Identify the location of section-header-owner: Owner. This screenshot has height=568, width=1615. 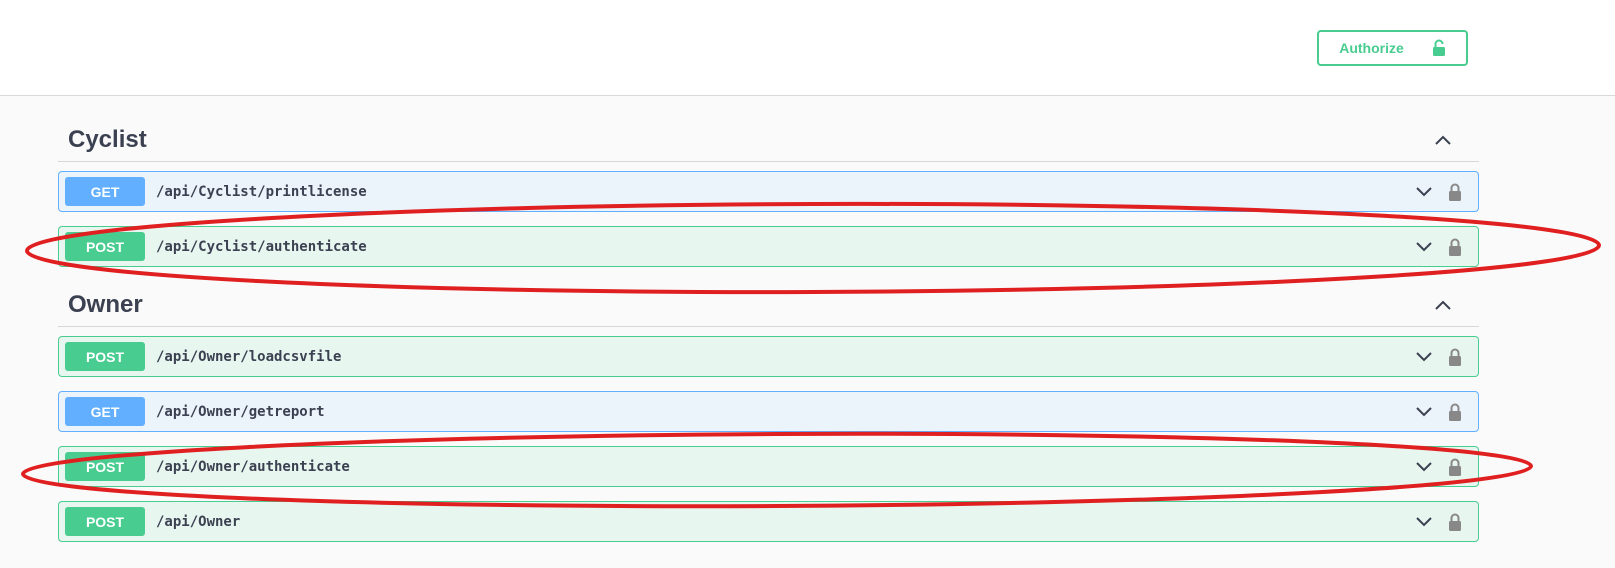
(768, 305).